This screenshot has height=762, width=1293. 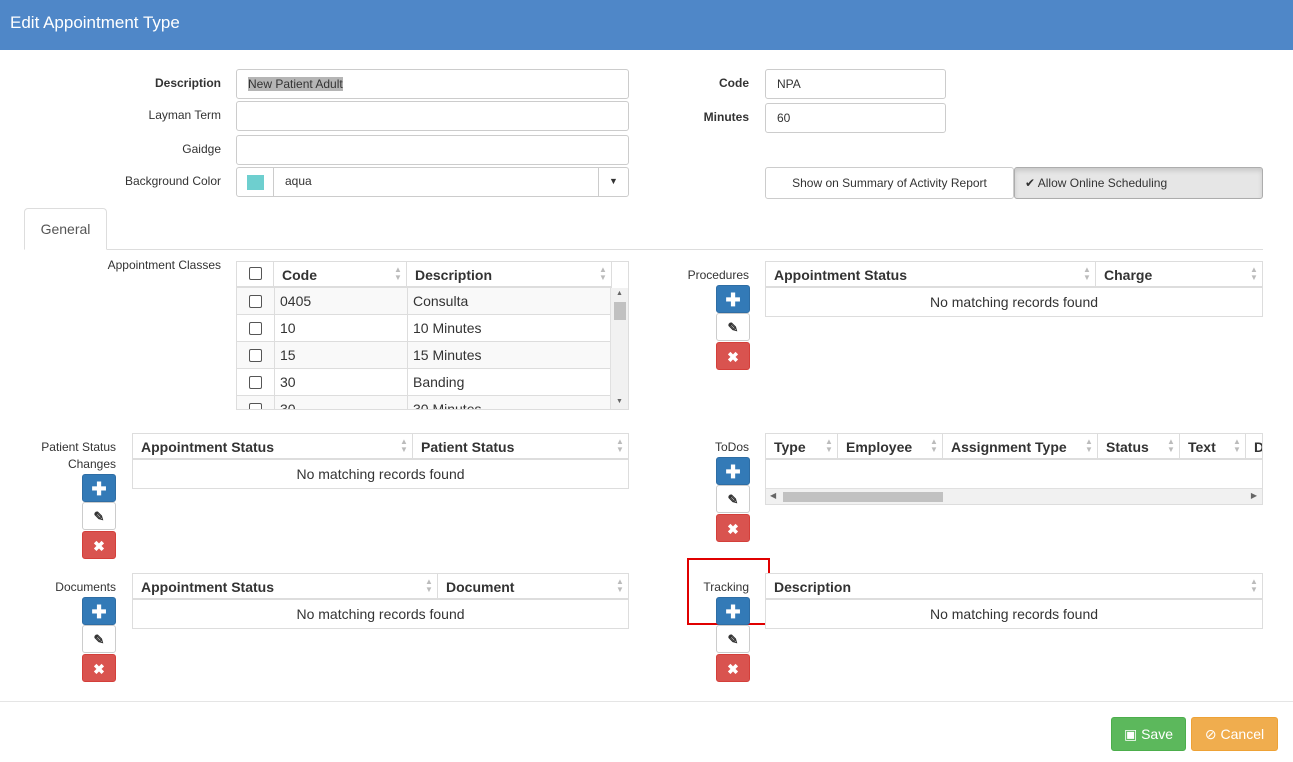 I want to click on appointment-classes-label: Appointment Classes, so click(x=164, y=265).